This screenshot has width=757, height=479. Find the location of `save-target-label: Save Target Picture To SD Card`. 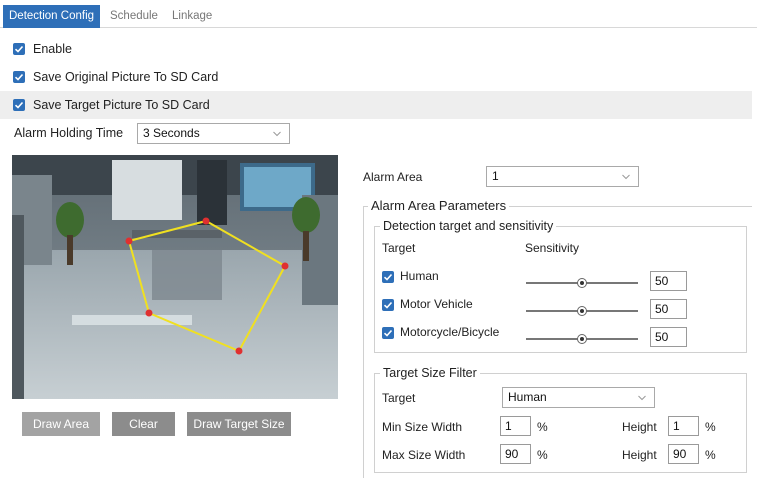

save-target-label: Save Target Picture To SD Card is located at coordinates (121, 105).